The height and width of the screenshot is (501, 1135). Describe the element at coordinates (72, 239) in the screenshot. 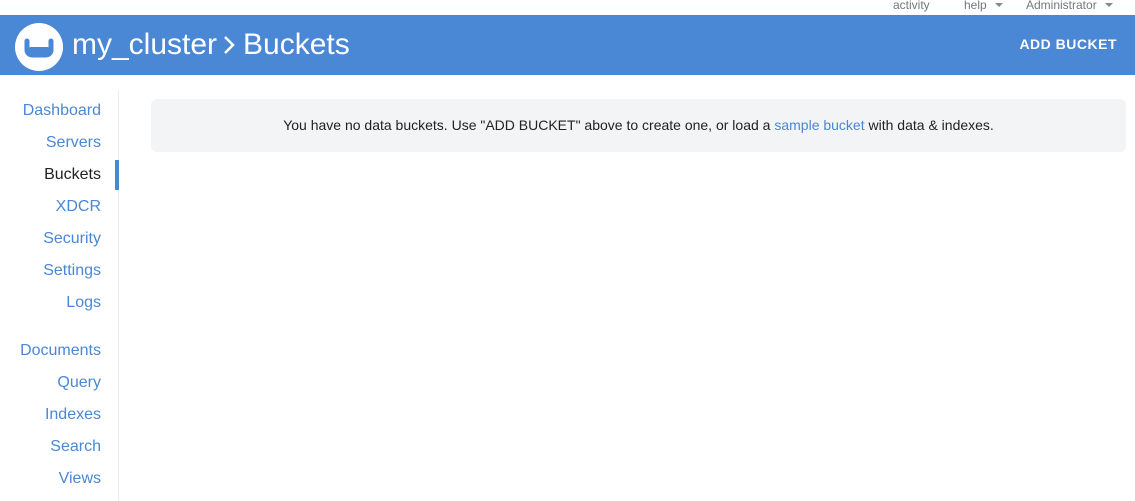

I see `sidebar-item-security: Security` at that location.